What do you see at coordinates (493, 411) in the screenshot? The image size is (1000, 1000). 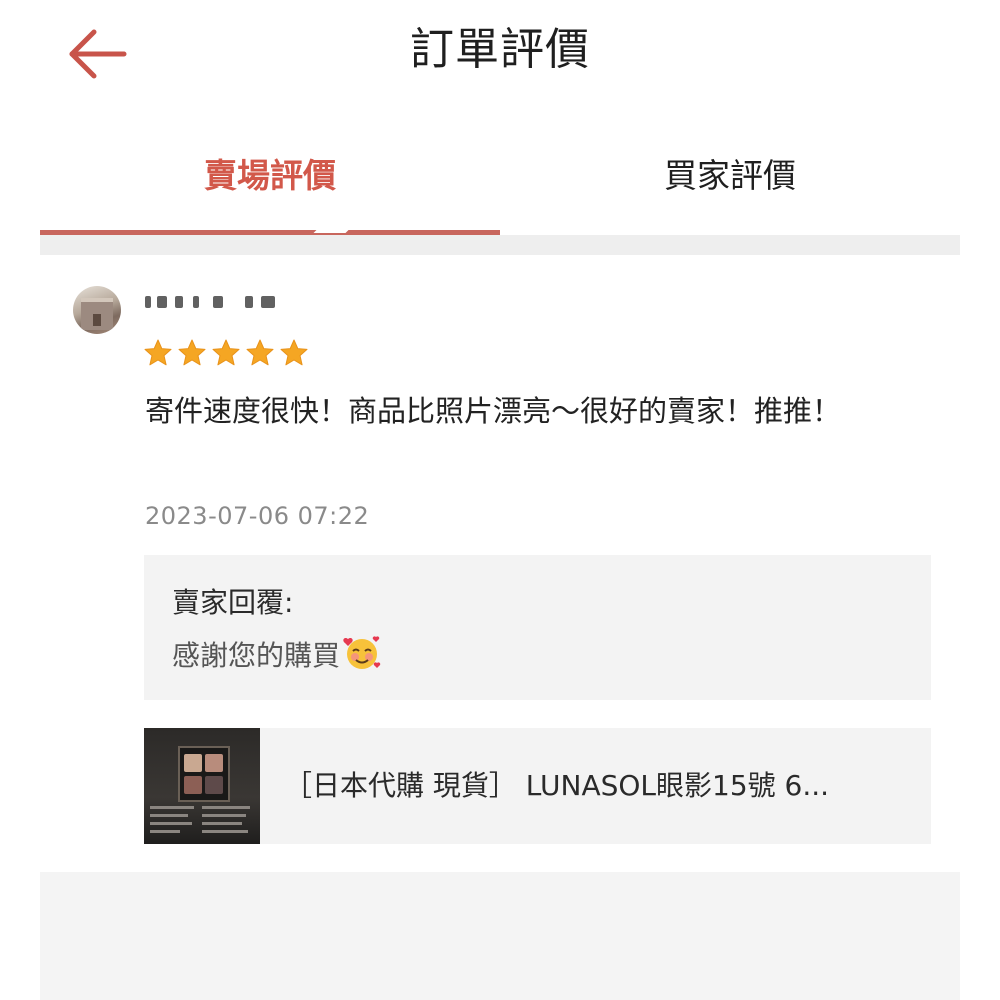 I see `review-comment: 寄件速度很快！商品比照片漂亮～很好的賣家！推推！` at bounding box center [493, 411].